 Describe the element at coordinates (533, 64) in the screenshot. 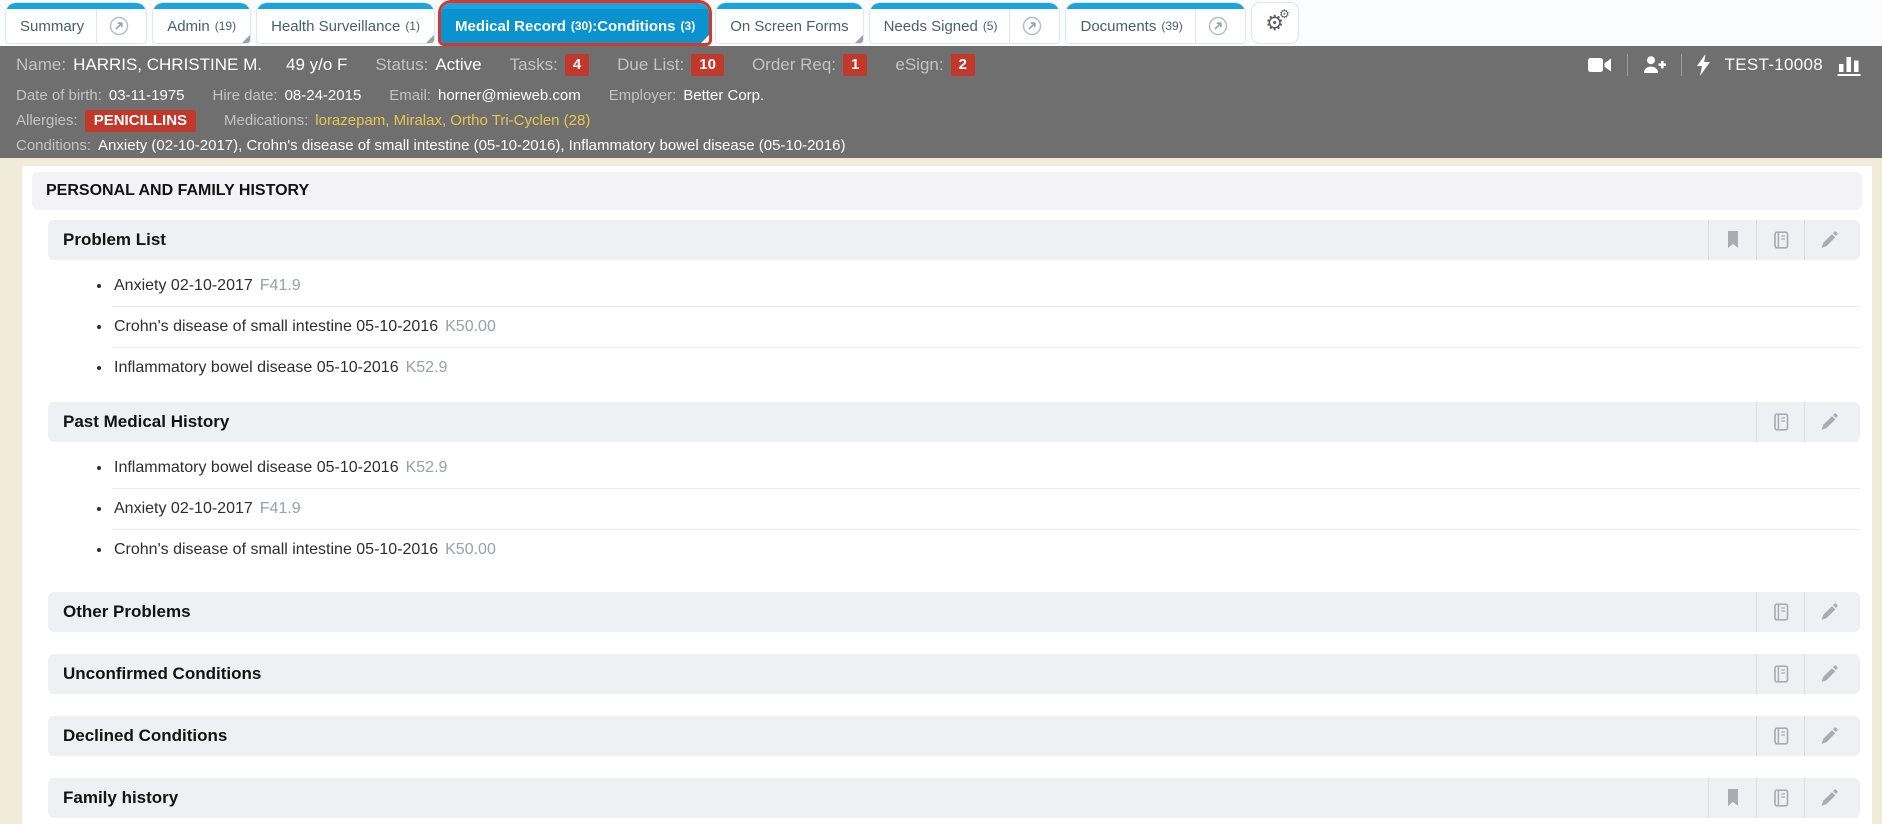

I see `tasks-label: Tasks:` at that location.